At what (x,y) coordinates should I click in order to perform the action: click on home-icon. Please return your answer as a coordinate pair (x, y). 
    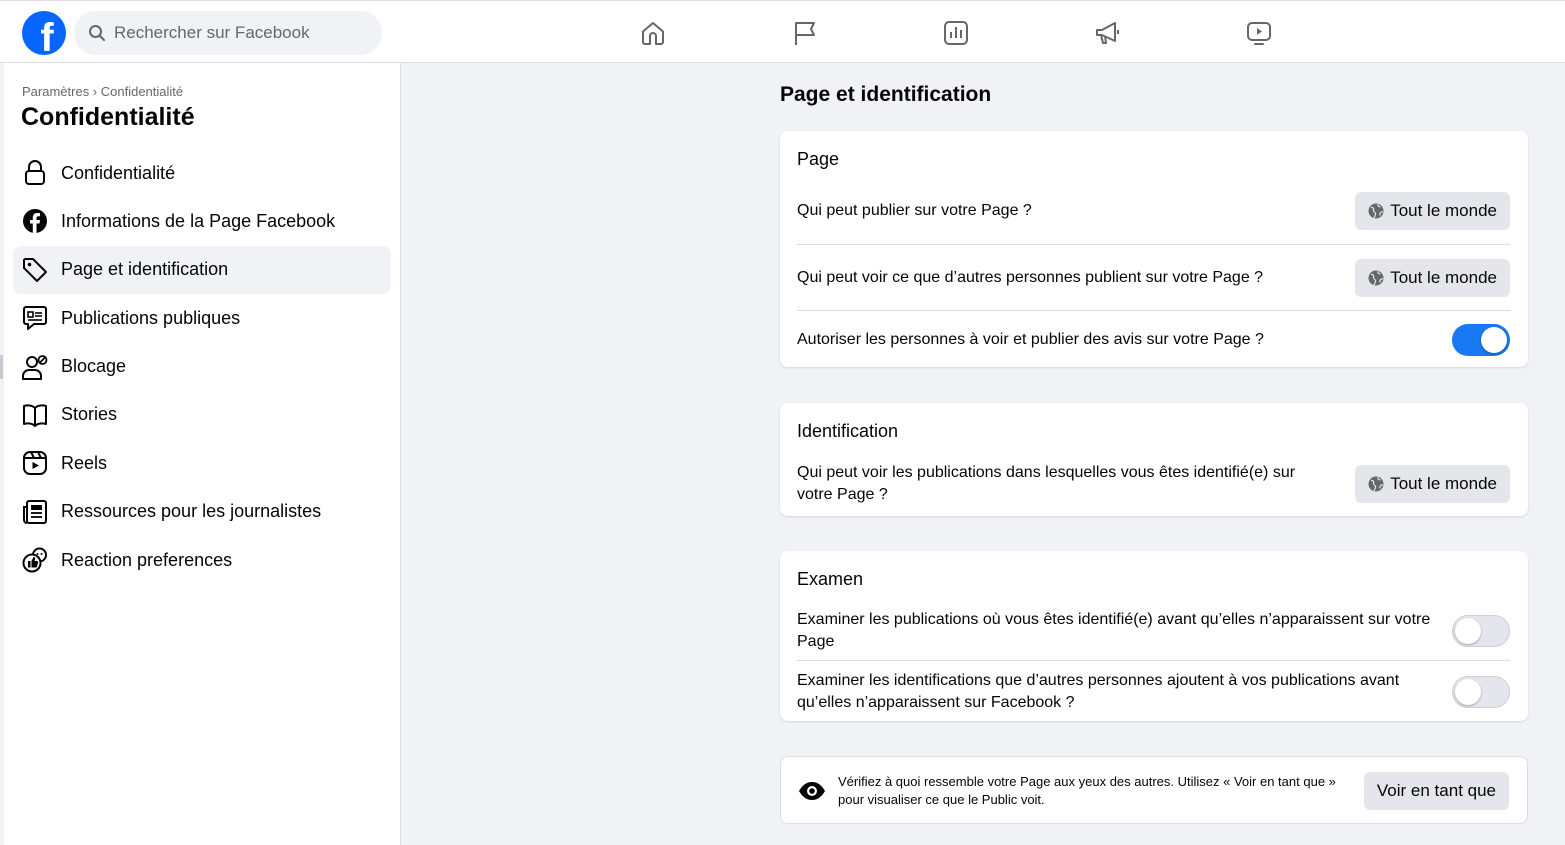
    Looking at the image, I should click on (653, 33).